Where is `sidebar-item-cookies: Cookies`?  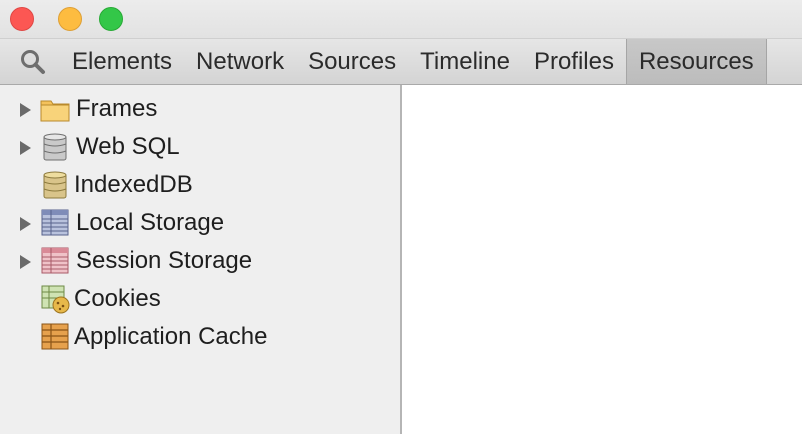 sidebar-item-cookies: Cookies is located at coordinates (200, 299).